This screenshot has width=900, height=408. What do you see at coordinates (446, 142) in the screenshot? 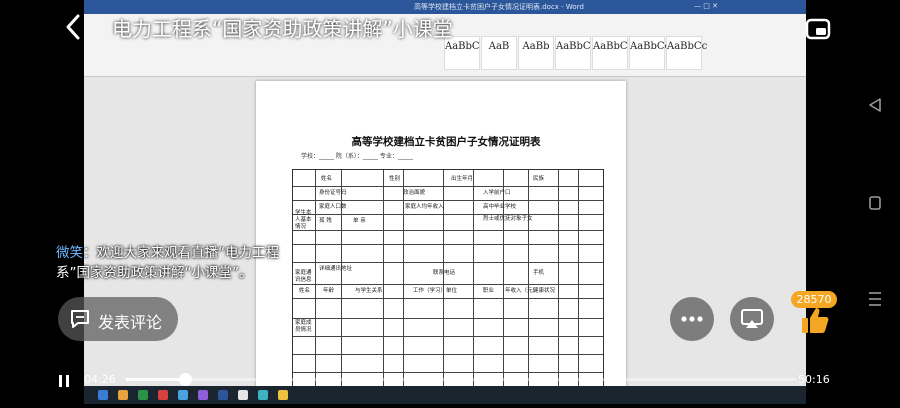
I see `document-title: 高等学校建档立卡贫困户子女情况证明表` at bounding box center [446, 142].